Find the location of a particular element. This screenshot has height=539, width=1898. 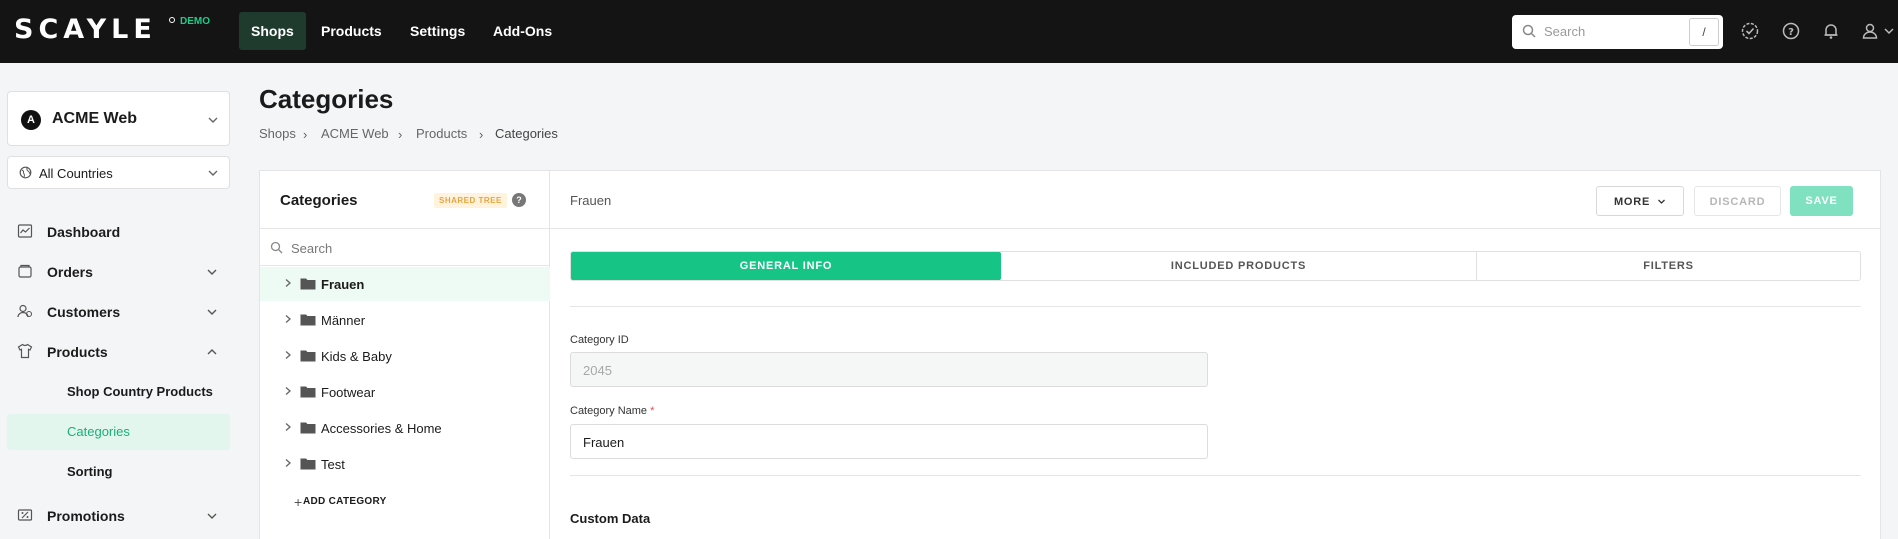

sidebar-subitem-categories: Categories is located at coordinates (118, 432).